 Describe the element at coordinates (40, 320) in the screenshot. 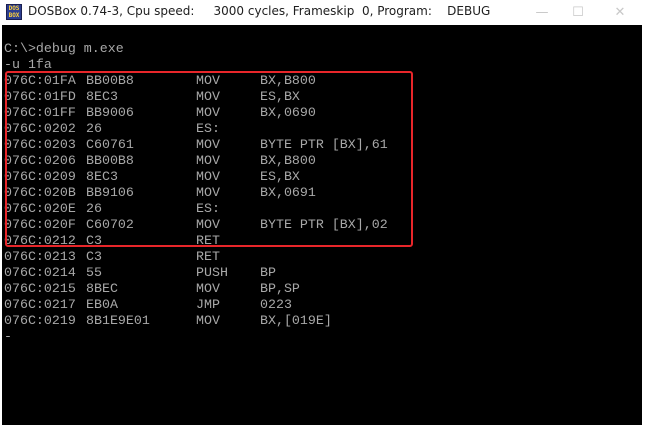

I see `row-address: 076C:0219` at that location.